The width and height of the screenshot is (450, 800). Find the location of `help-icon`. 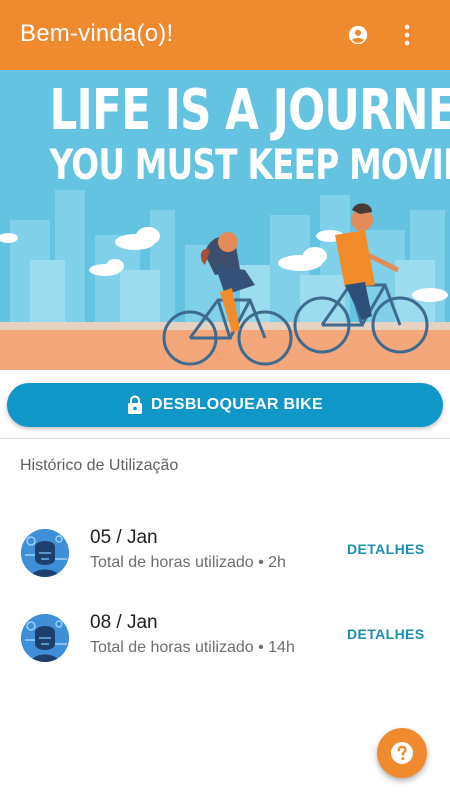

help-icon is located at coordinates (402, 753).